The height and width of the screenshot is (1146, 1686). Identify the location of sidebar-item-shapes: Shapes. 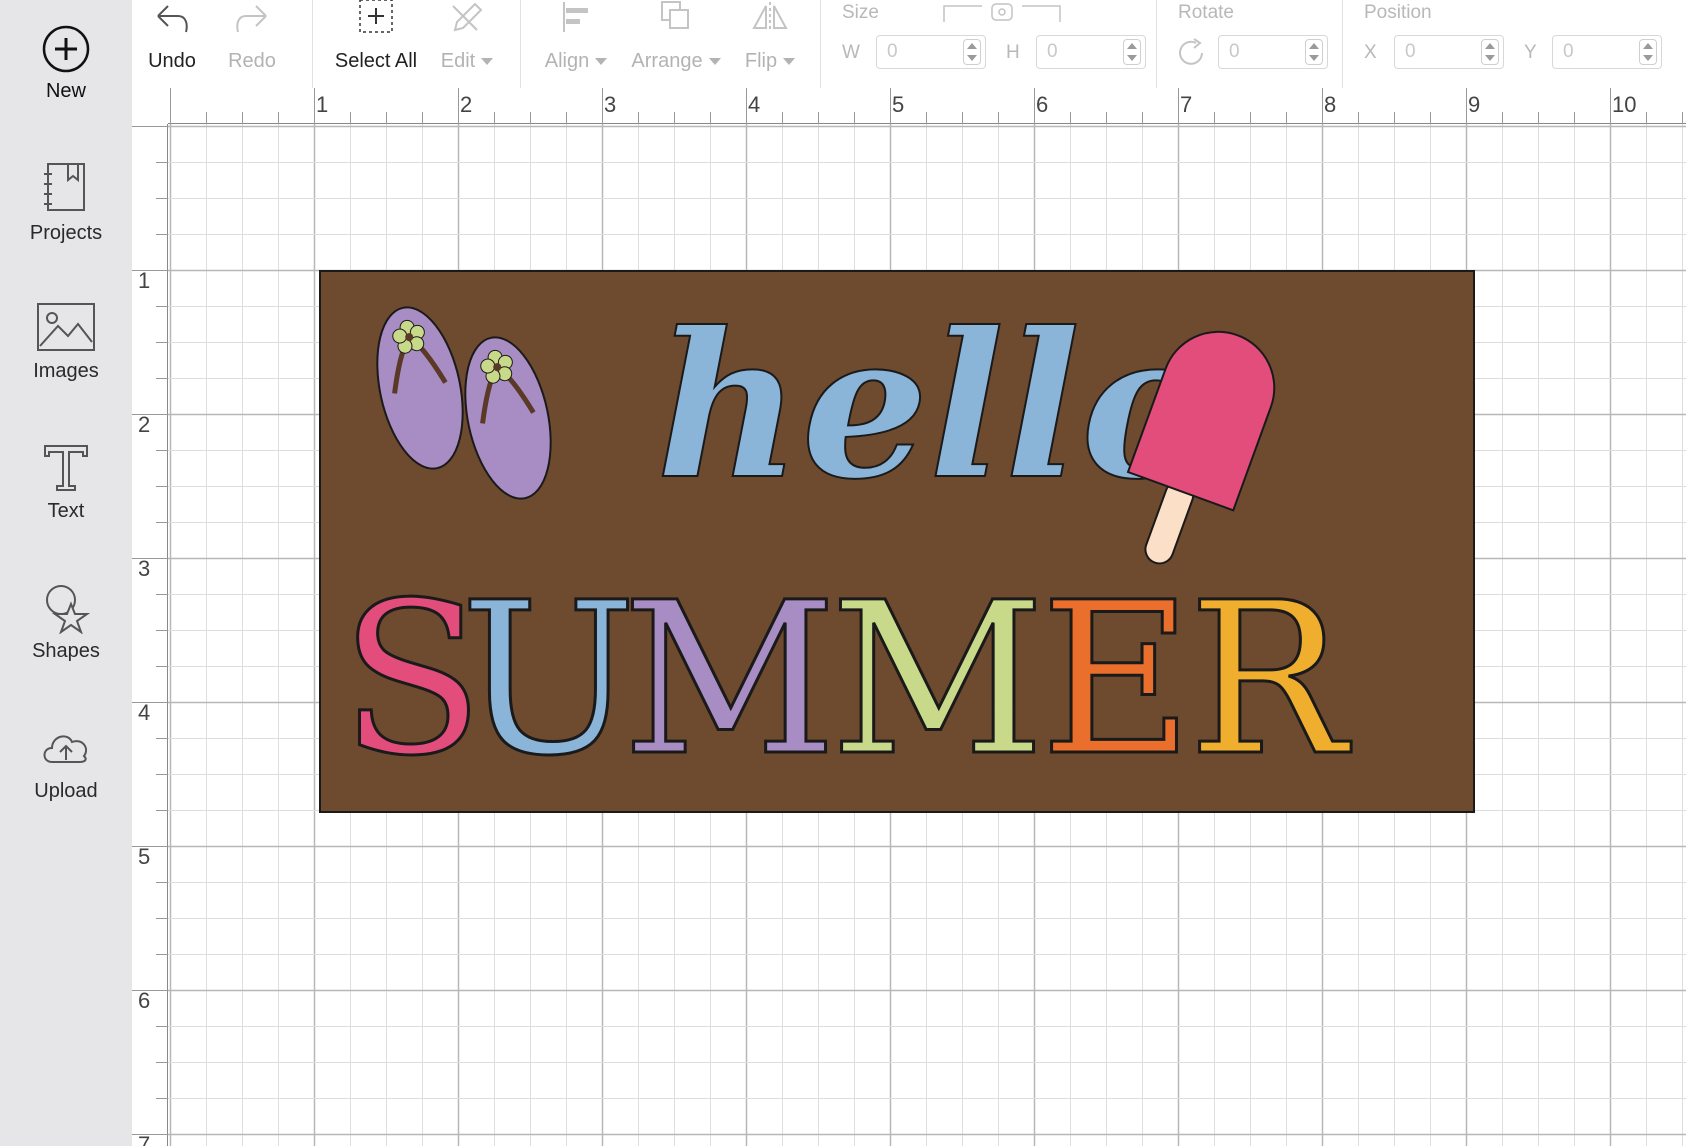
(66, 622).